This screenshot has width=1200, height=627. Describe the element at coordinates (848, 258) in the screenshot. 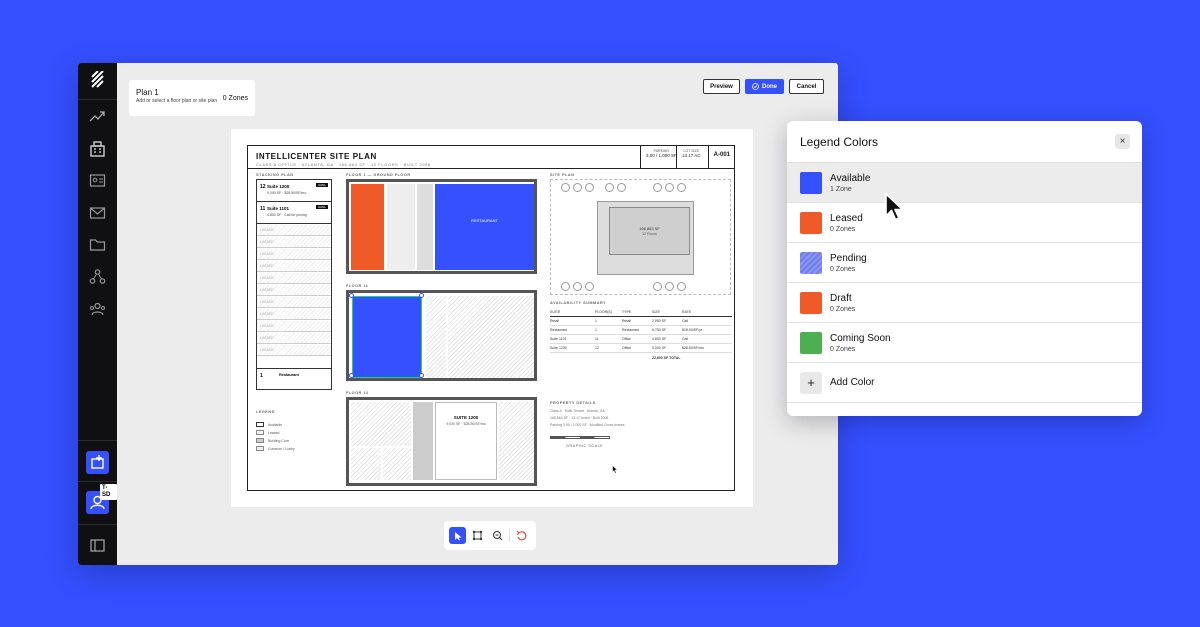

I see `legend-row-name: Pending` at that location.